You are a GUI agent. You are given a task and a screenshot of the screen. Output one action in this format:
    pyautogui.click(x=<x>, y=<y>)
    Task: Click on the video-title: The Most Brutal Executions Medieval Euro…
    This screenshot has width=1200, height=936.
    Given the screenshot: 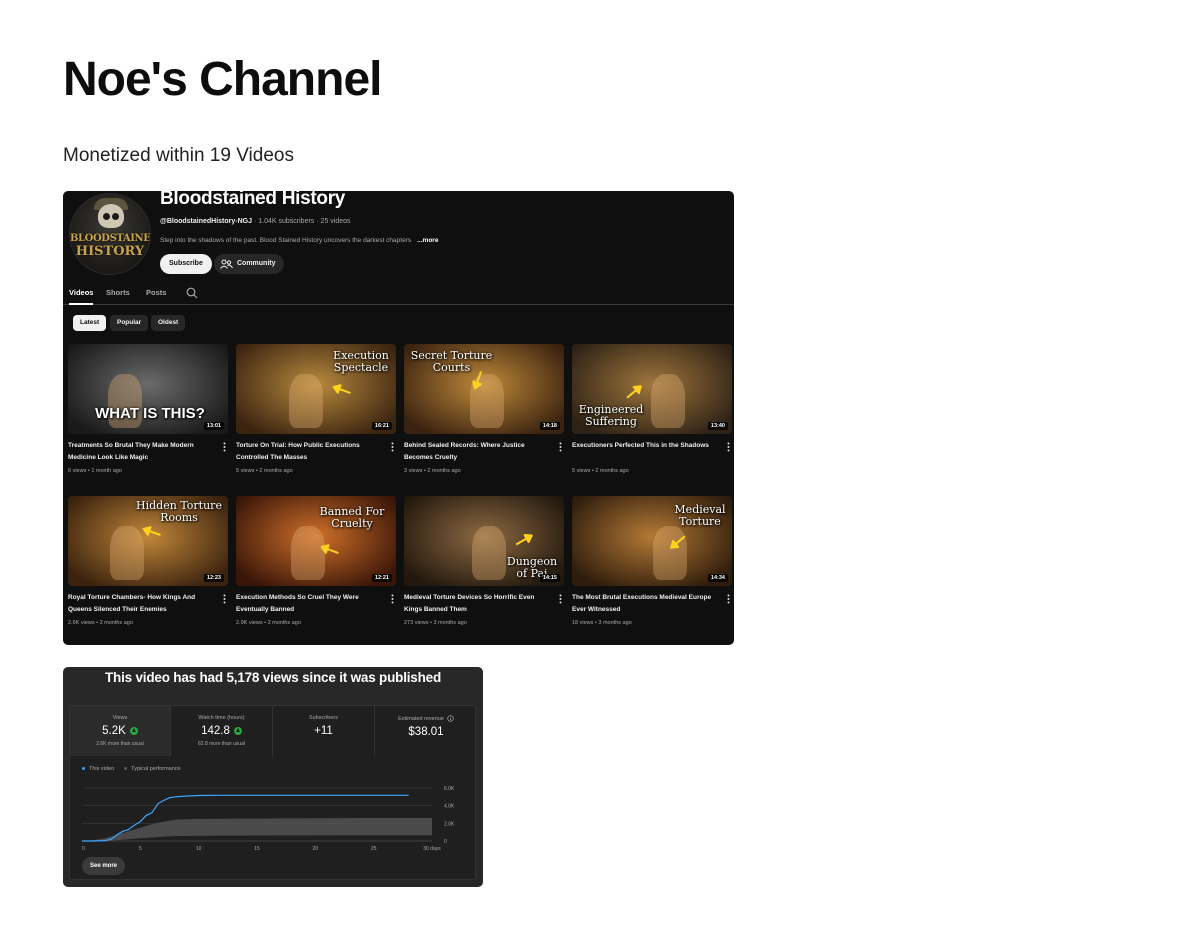 What is the action you would take?
    pyautogui.click(x=645, y=604)
    